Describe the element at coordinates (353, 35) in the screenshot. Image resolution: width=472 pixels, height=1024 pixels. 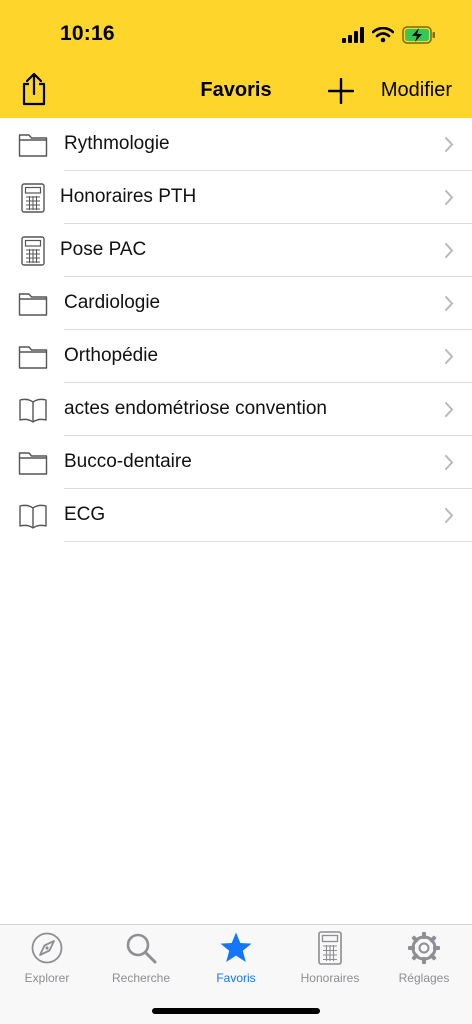
I see `signal-icon` at that location.